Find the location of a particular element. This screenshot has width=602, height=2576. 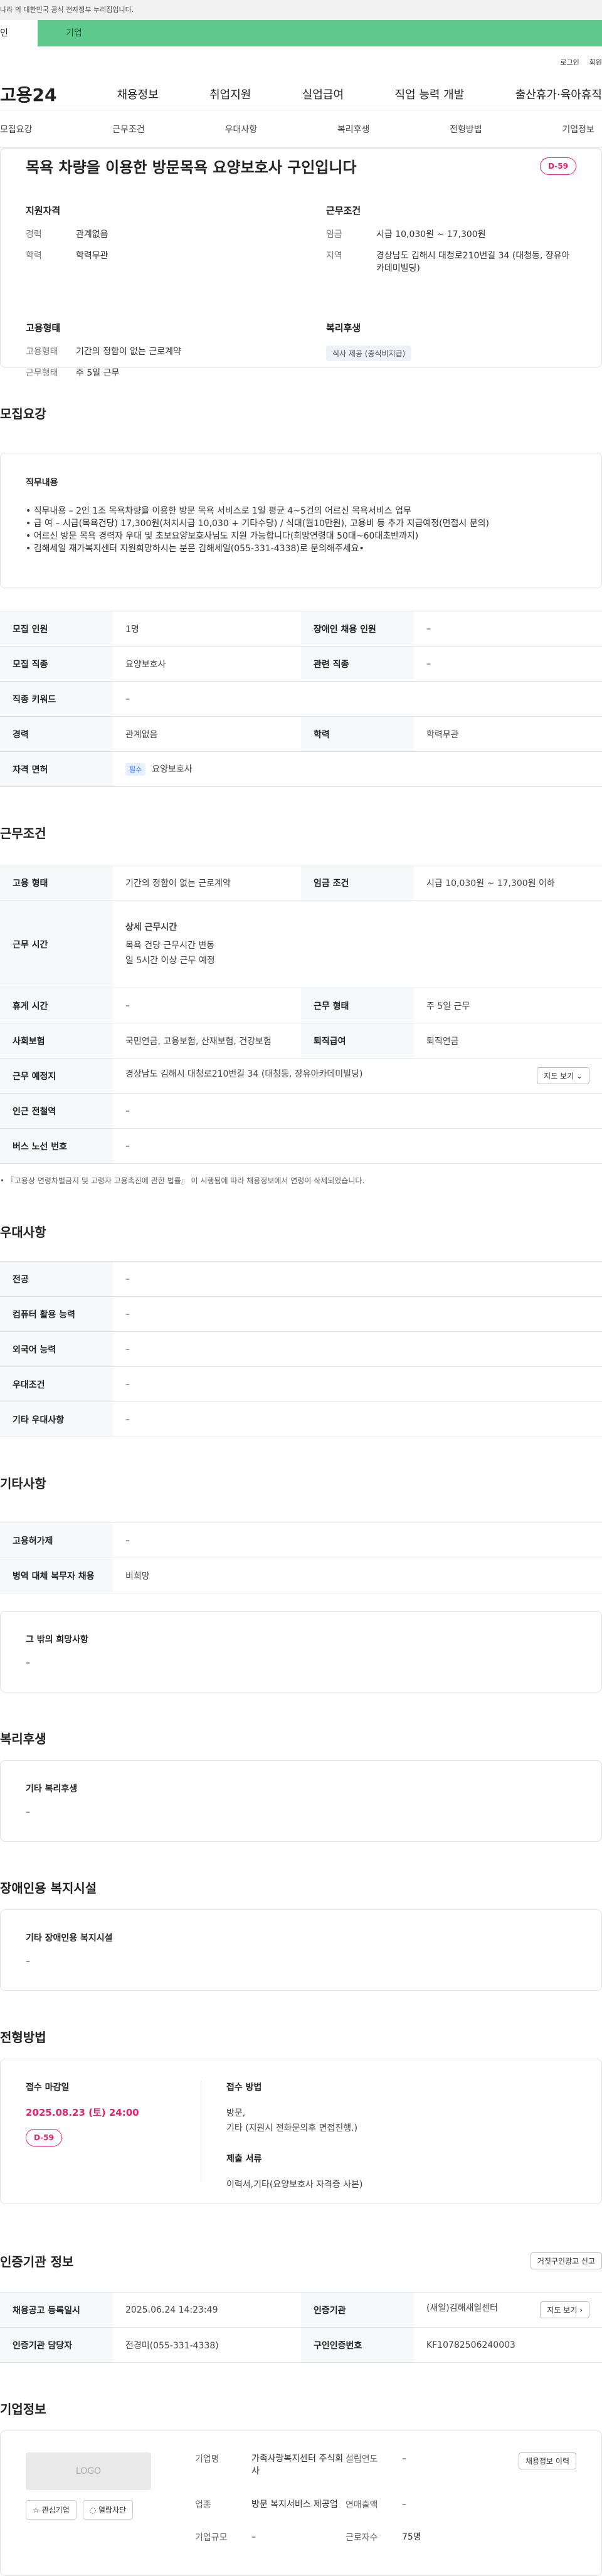

favorite-company-button: ☆ 관심기업 is located at coordinates (51, 2510).